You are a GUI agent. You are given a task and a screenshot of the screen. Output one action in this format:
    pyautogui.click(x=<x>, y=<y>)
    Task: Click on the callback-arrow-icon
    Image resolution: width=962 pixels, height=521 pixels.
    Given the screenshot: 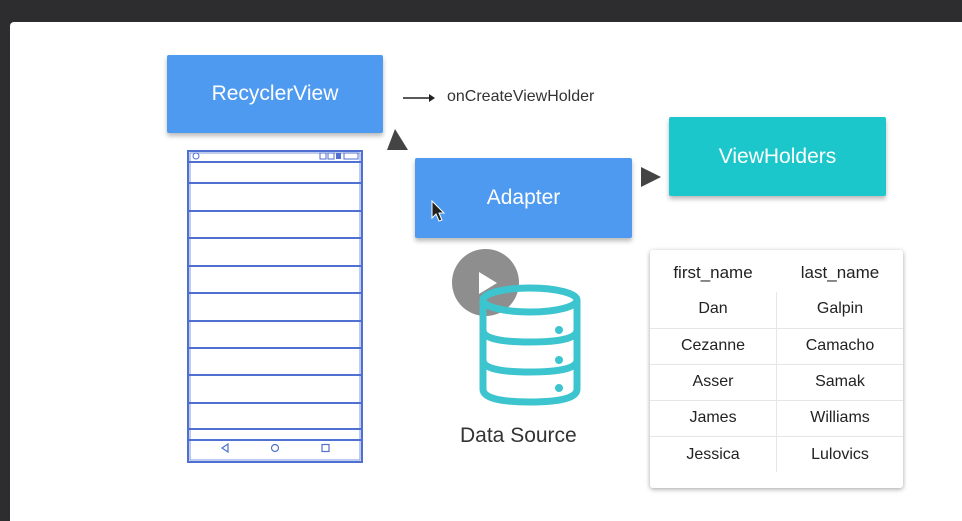 What is the action you would take?
    pyautogui.click(x=419, y=98)
    